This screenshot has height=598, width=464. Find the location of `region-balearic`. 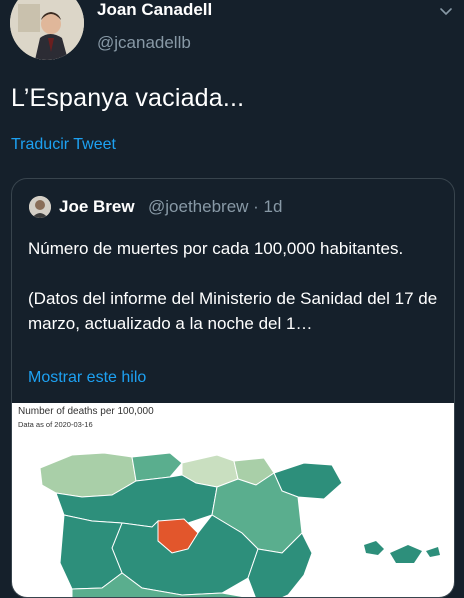

region-balearic is located at coordinates (374, 548).